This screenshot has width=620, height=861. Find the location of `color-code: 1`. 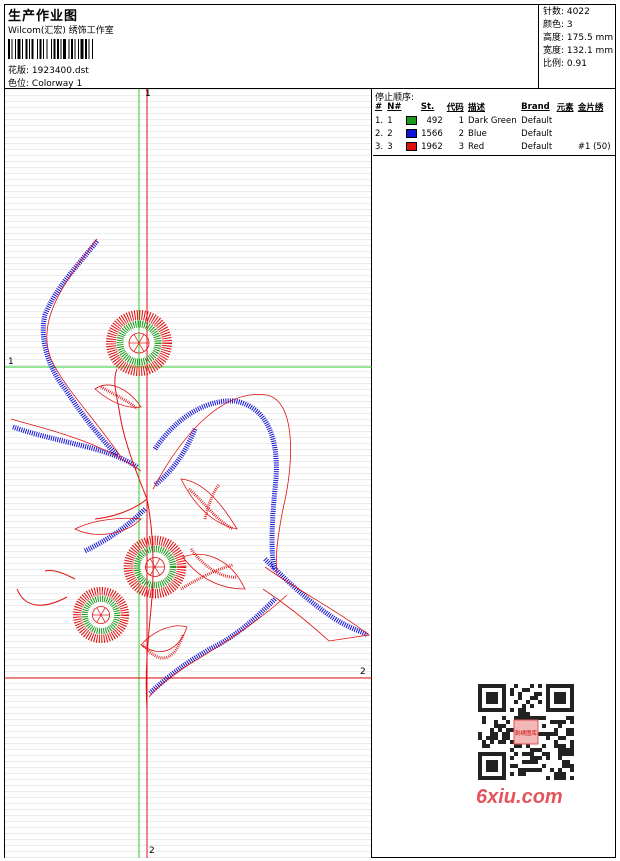

color-code: 1 is located at coordinates (461, 120).